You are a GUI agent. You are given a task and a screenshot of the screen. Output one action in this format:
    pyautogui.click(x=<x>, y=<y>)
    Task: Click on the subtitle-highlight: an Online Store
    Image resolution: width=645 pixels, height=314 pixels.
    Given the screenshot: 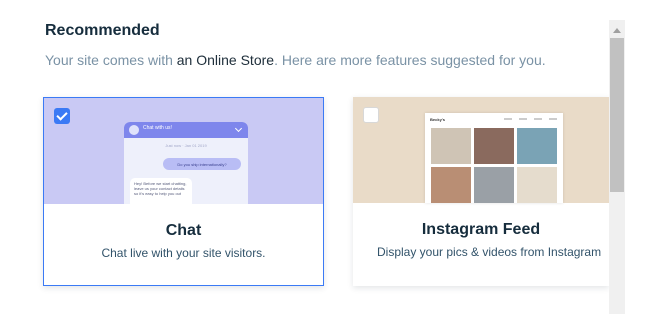 What is the action you would take?
    pyautogui.click(x=225, y=60)
    